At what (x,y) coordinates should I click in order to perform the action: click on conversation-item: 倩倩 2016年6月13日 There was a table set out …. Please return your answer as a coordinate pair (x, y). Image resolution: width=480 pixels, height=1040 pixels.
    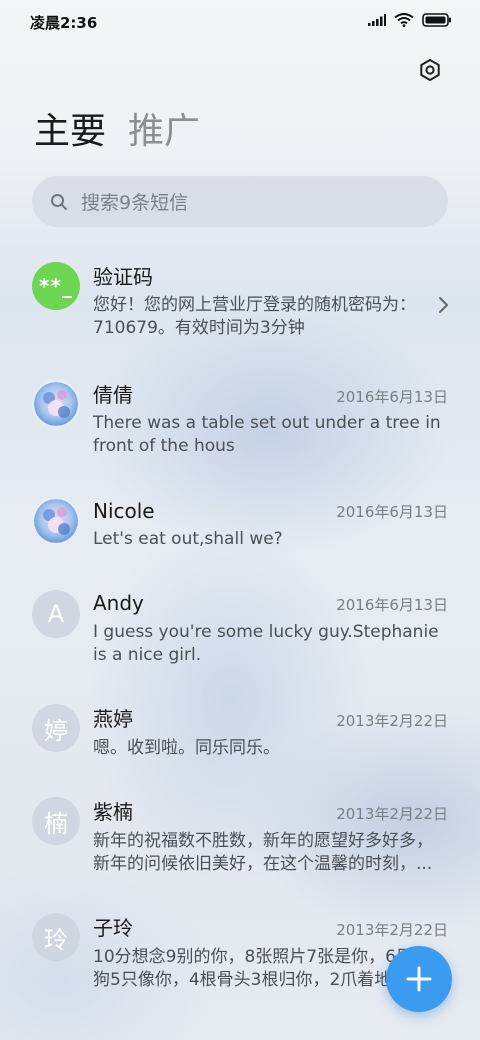
    Looking at the image, I should click on (240, 428).